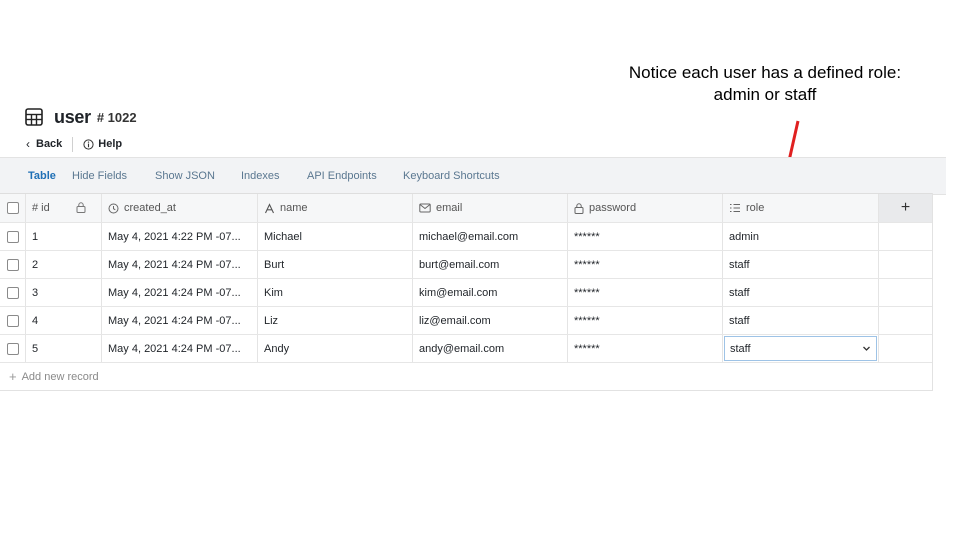 This screenshot has width=960, height=540. What do you see at coordinates (99, 176) in the screenshot?
I see `tab-hide-fields: Hide Fields` at bounding box center [99, 176].